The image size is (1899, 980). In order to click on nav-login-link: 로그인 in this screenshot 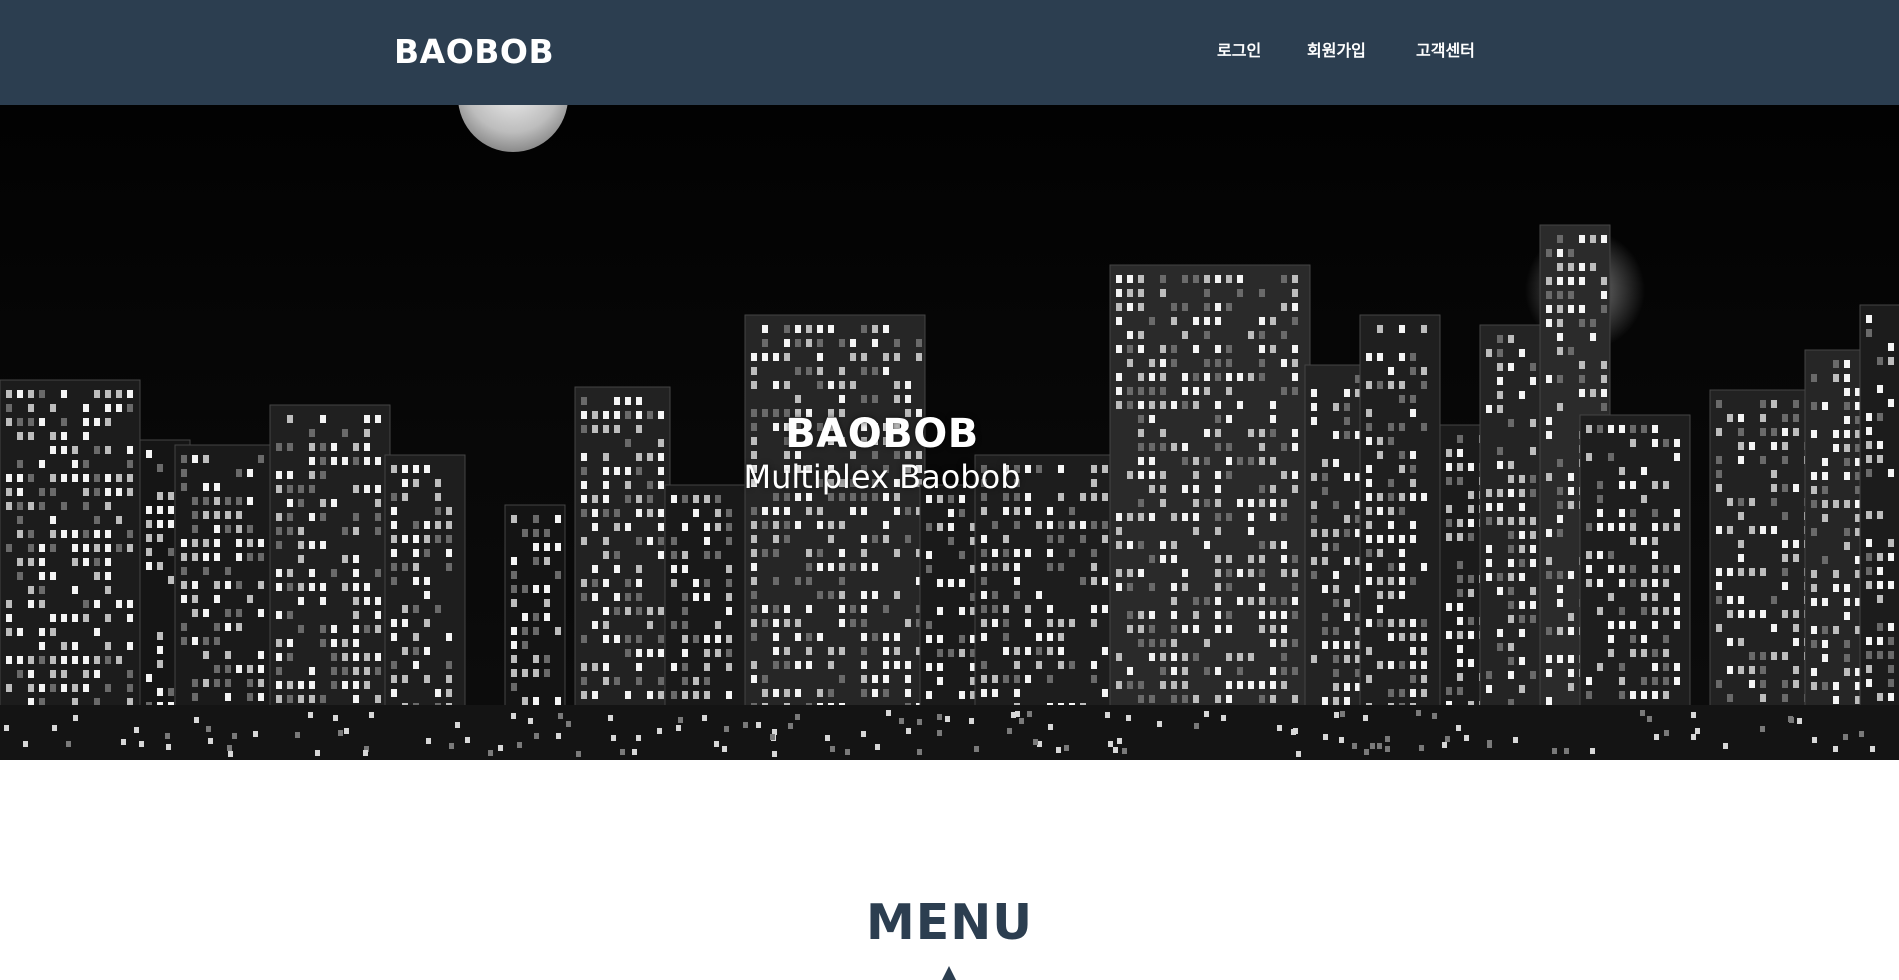, I will do `click(1239, 51)`.